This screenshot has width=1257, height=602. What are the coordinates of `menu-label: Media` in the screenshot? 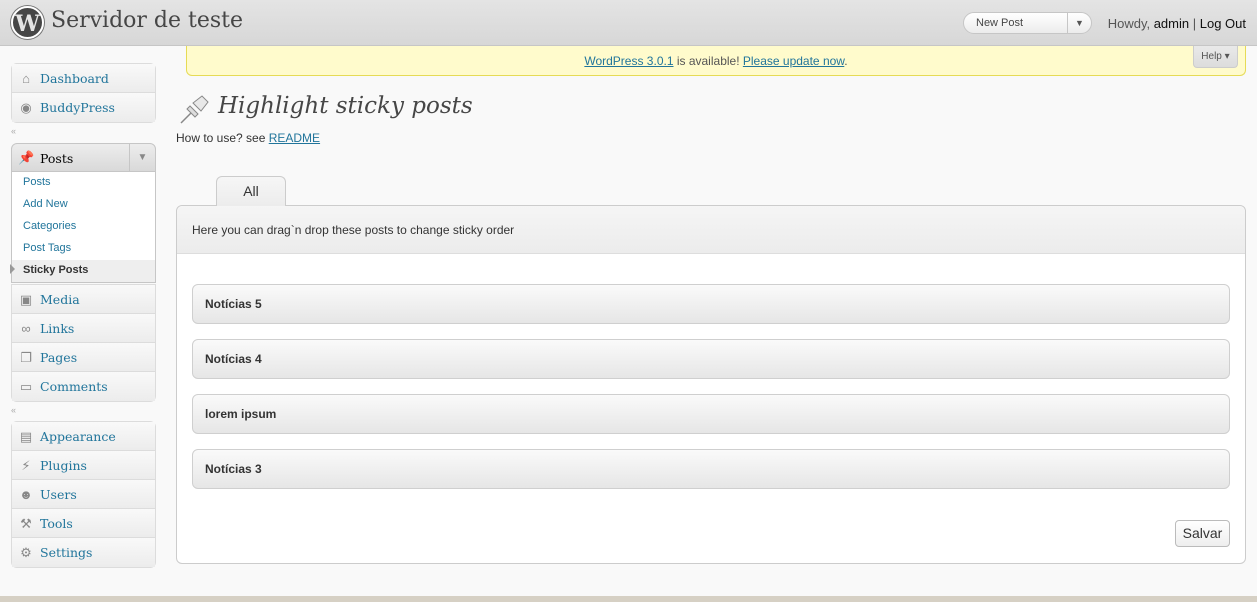 It's located at (60, 299).